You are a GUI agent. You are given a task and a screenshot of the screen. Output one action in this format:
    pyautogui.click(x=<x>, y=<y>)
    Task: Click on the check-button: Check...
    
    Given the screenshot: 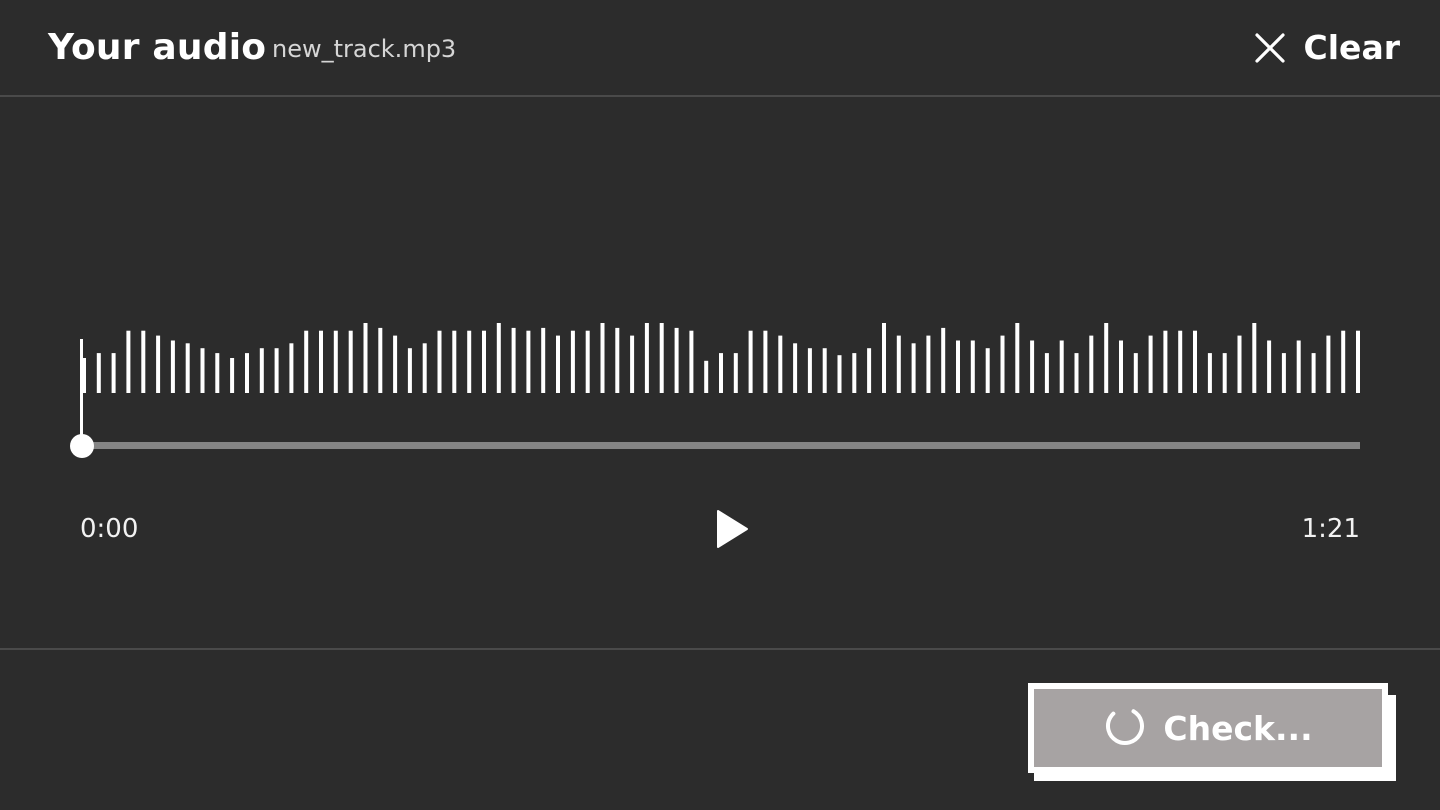 What is the action you would take?
    pyautogui.click(x=1208, y=728)
    